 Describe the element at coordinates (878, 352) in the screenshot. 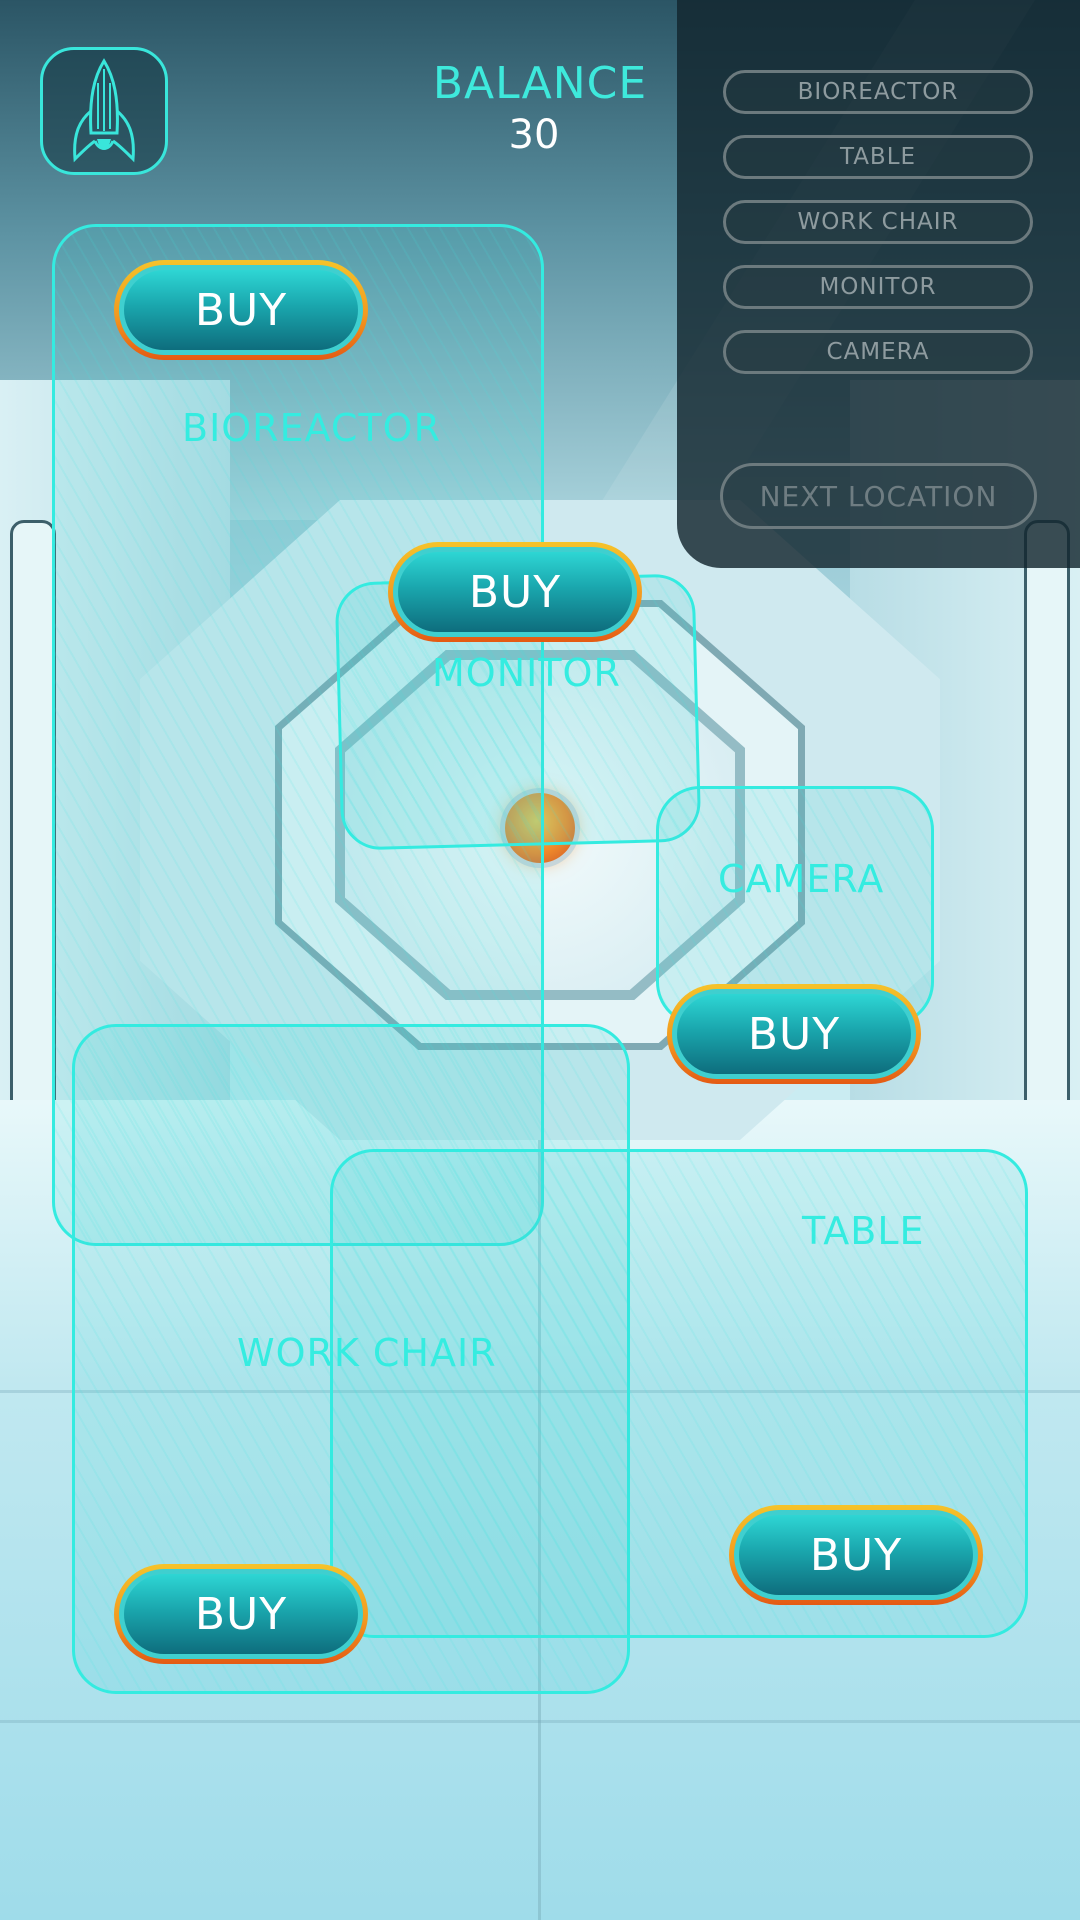

I see `menu-item-camera: CAMERA` at that location.